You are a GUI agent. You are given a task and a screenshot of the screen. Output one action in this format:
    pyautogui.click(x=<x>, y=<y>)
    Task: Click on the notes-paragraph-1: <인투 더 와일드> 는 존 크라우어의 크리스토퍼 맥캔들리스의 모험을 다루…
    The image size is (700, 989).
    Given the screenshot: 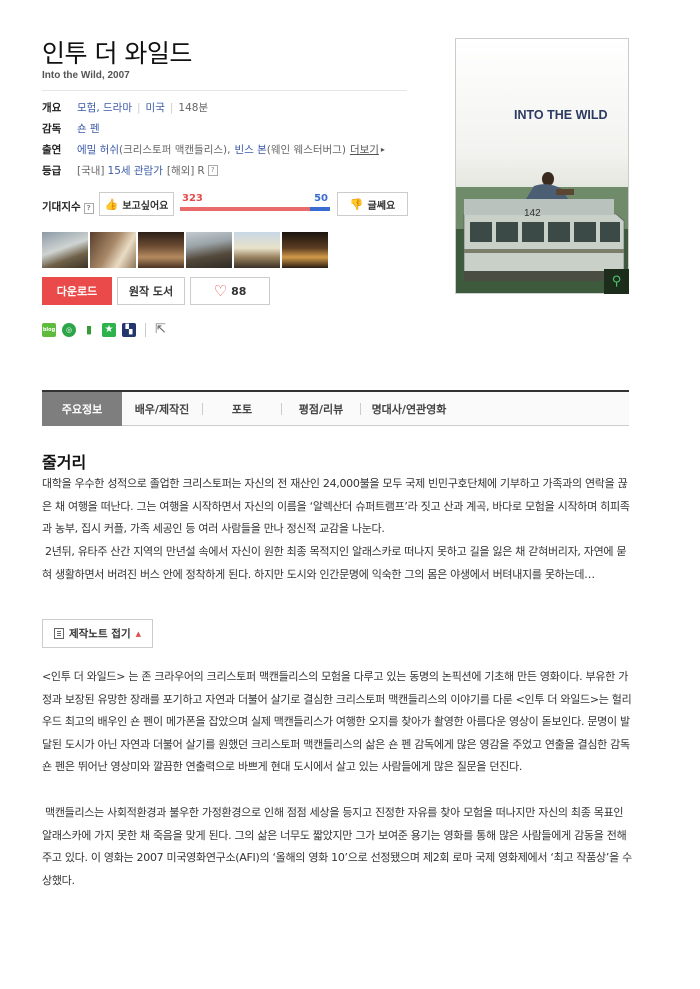 What is the action you would take?
    pyautogui.click(x=337, y=722)
    